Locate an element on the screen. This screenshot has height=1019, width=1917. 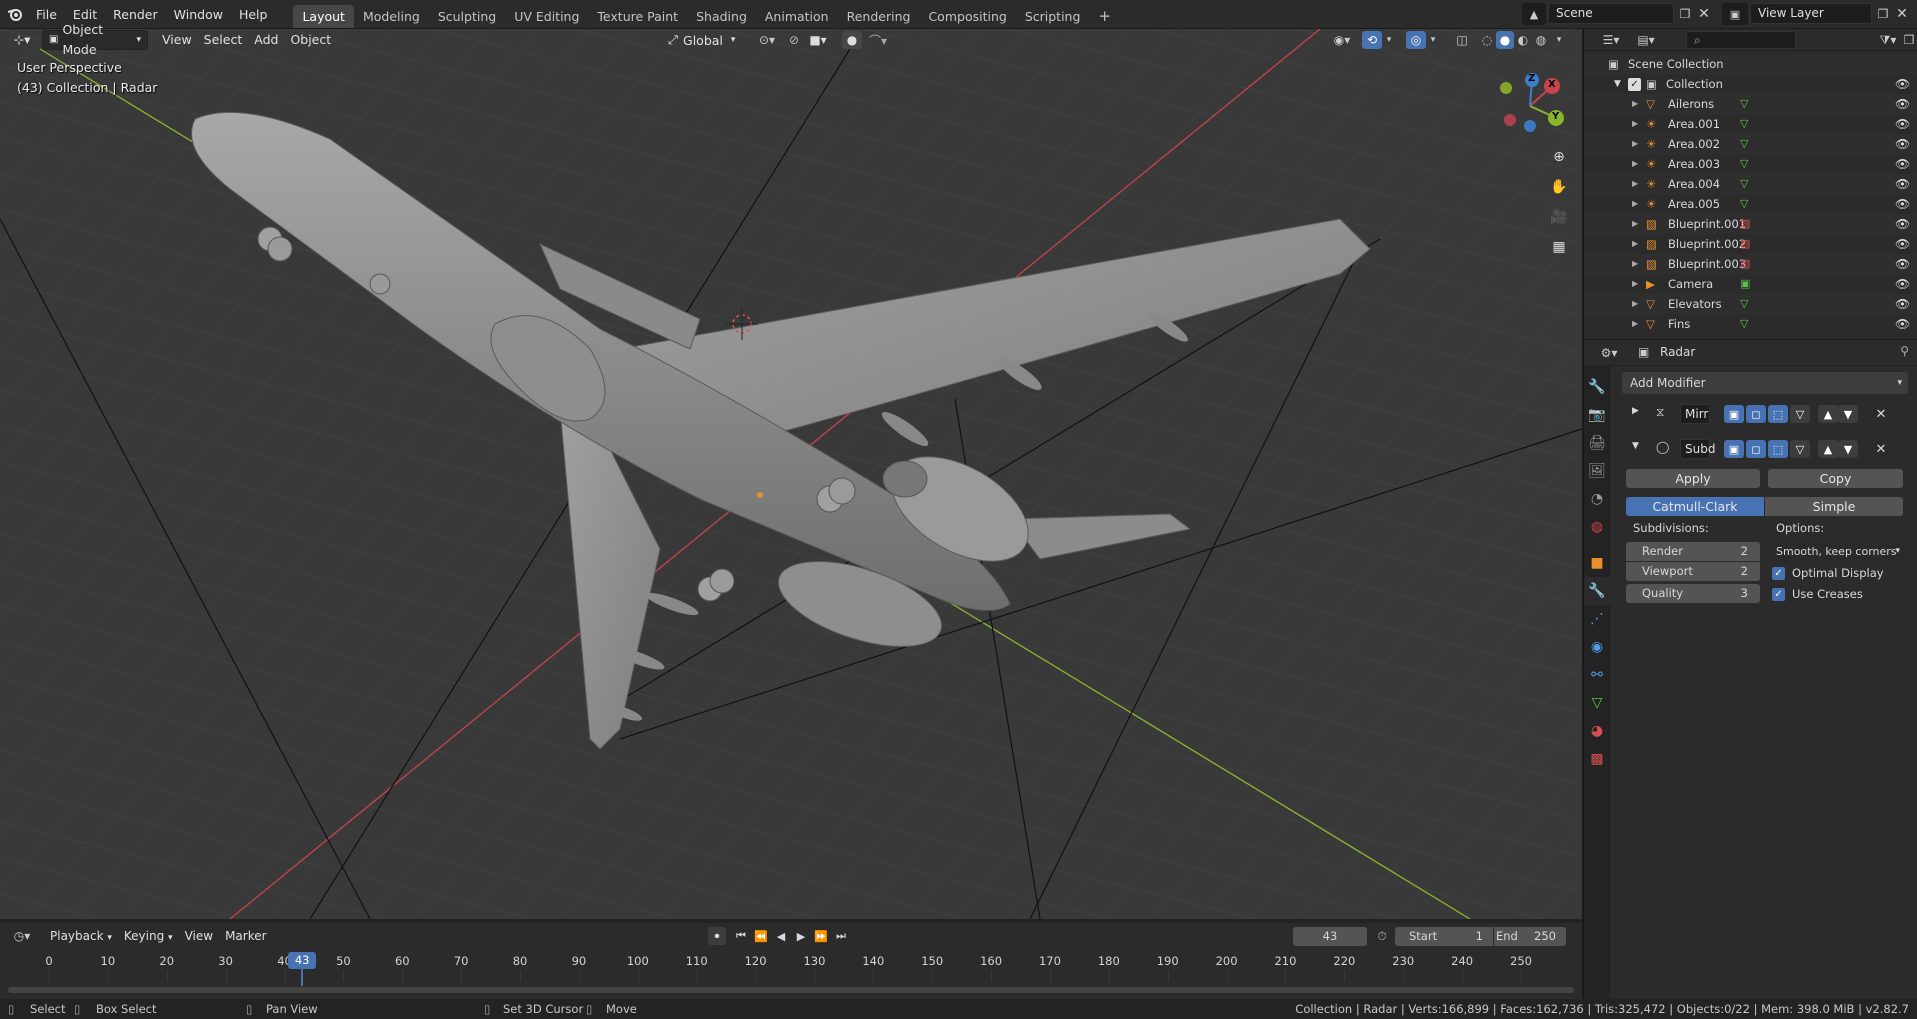
display-mode-icon: ▤▾ is located at coordinates (1646, 40).